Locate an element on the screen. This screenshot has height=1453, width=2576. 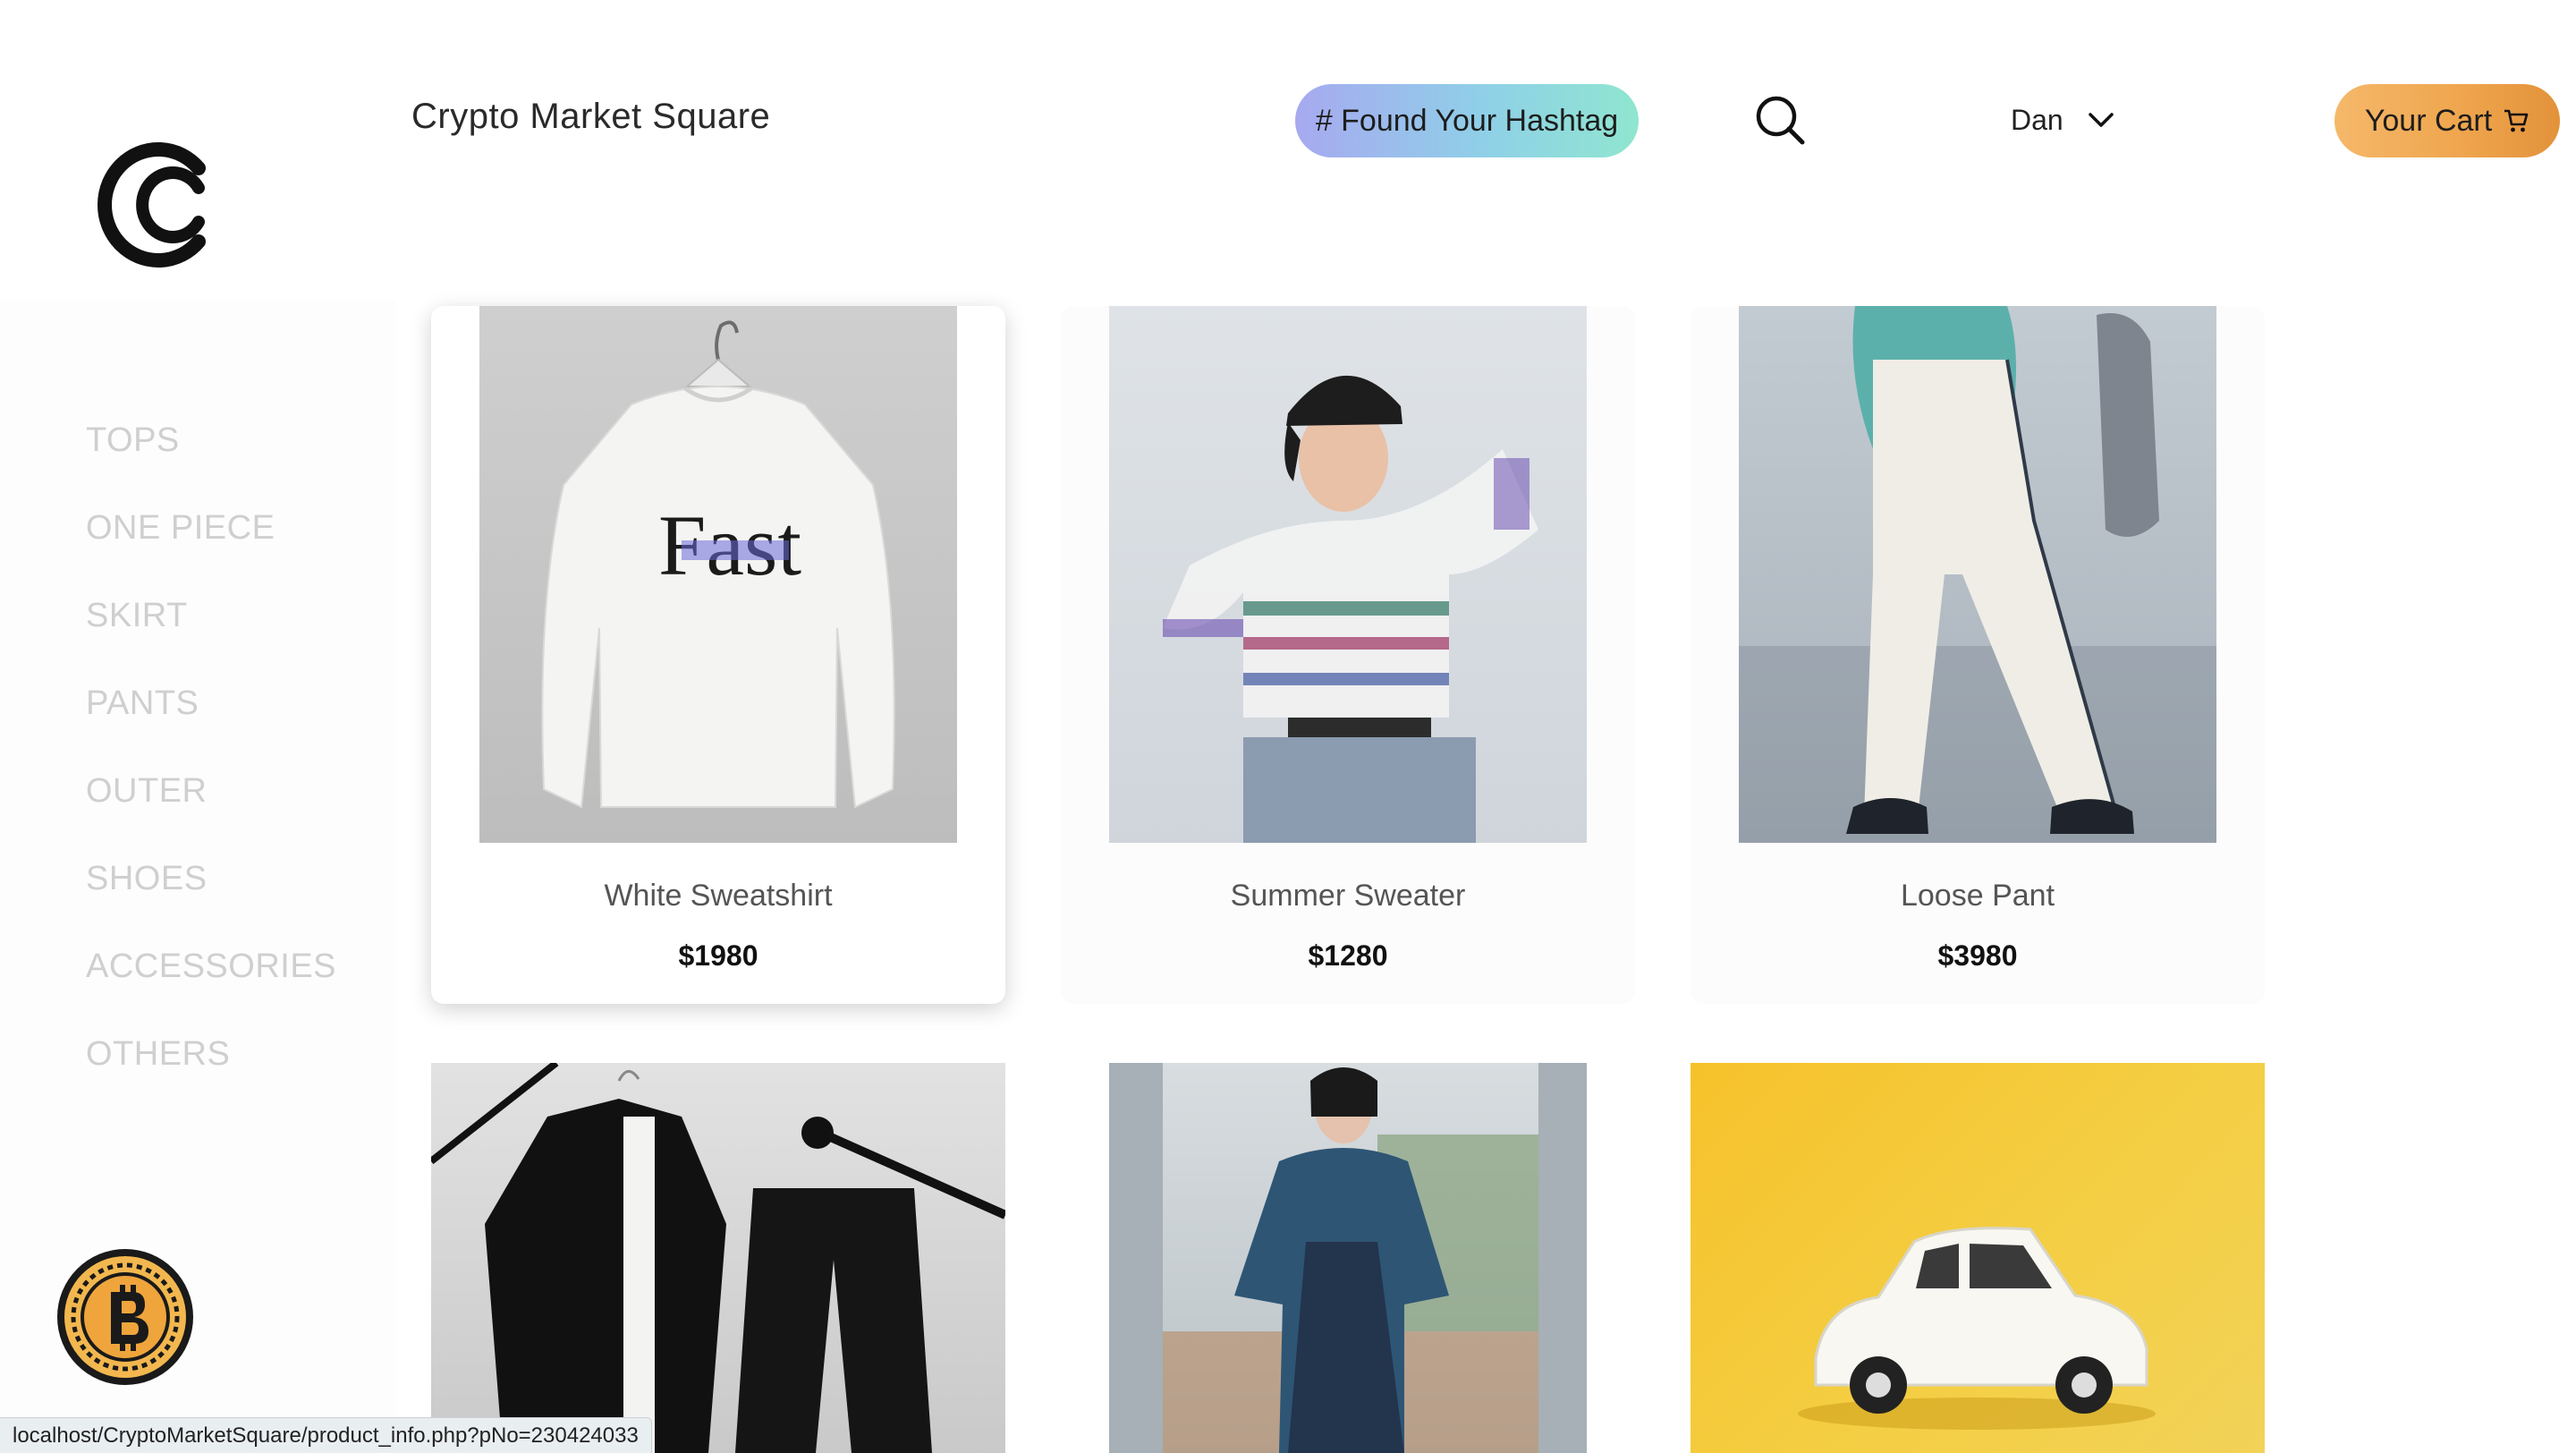
product-image-black-set is located at coordinates (718, 1258).